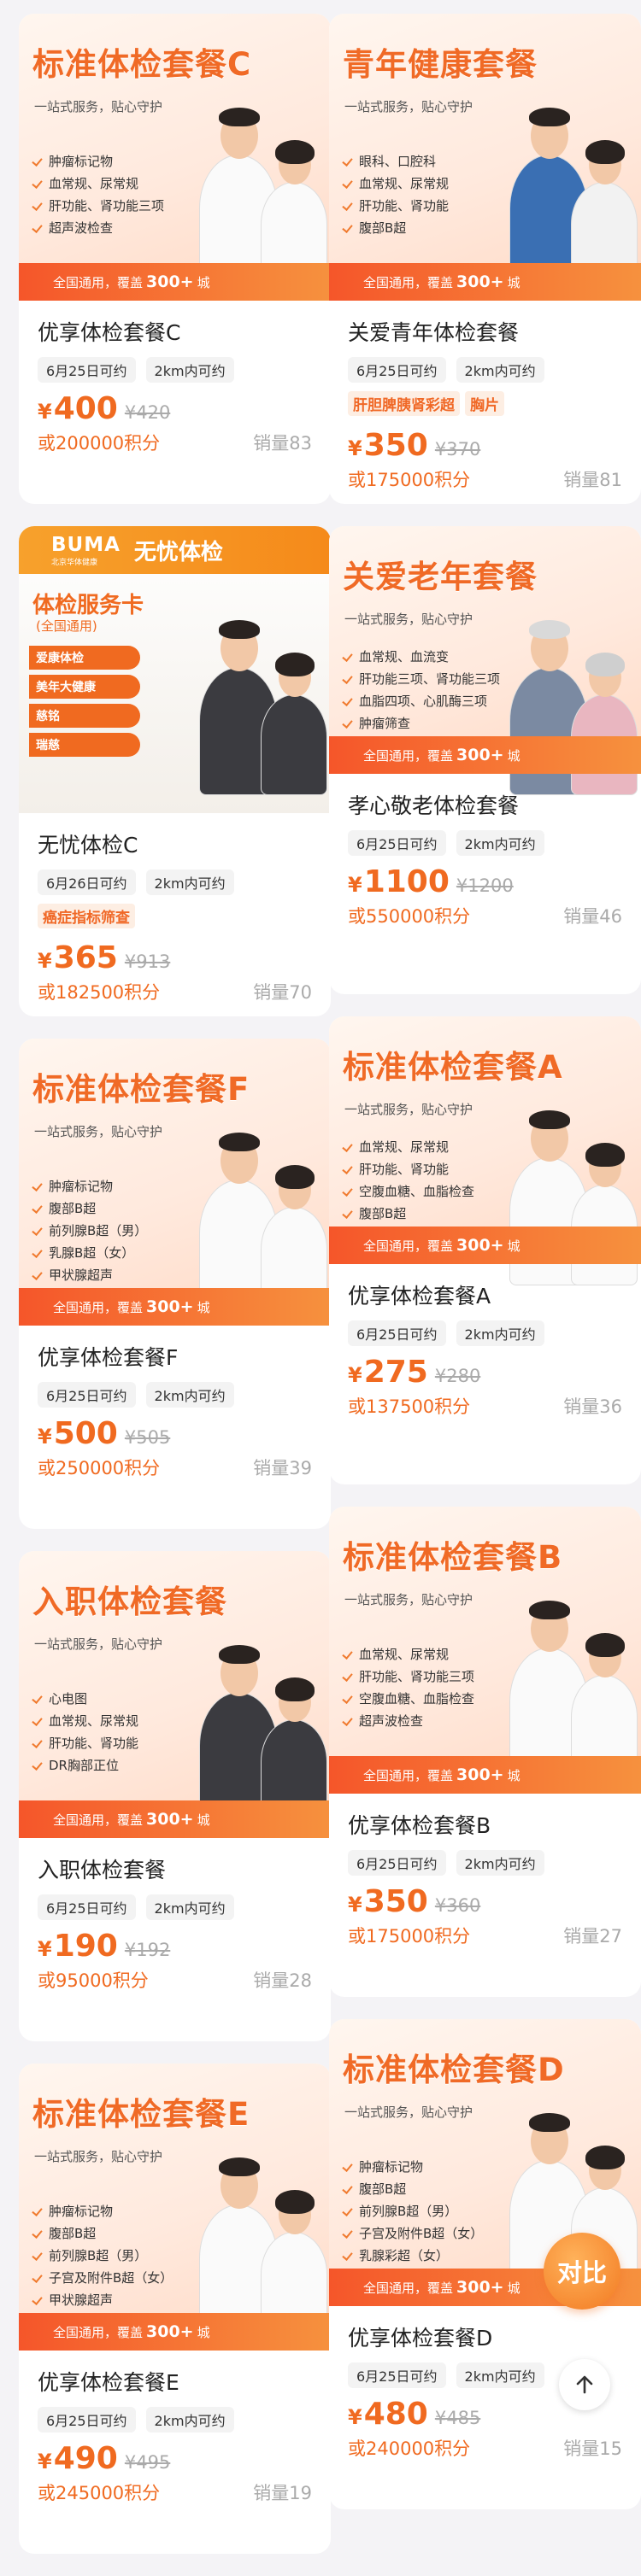 The image size is (641, 2576). What do you see at coordinates (582, 2271) in the screenshot?
I see `compare-button: 对比` at bounding box center [582, 2271].